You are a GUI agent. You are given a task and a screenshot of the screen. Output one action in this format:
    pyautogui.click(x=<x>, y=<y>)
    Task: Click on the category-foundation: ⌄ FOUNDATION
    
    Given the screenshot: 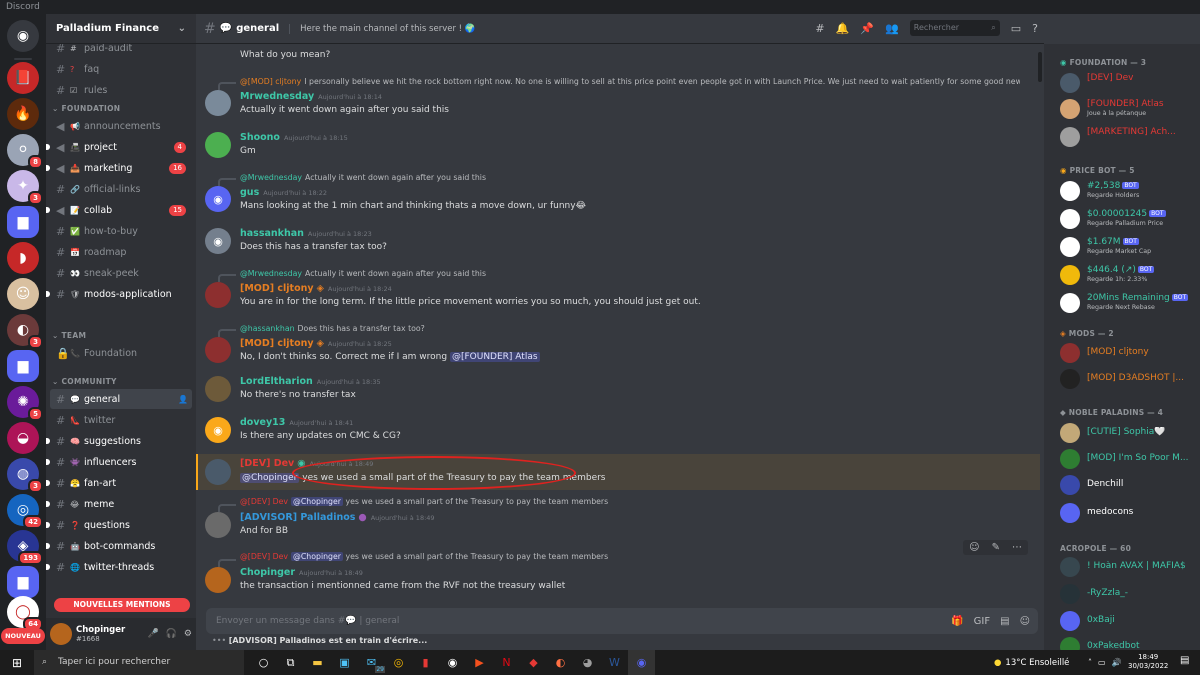 What is the action you would take?
    pyautogui.click(x=86, y=108)
    